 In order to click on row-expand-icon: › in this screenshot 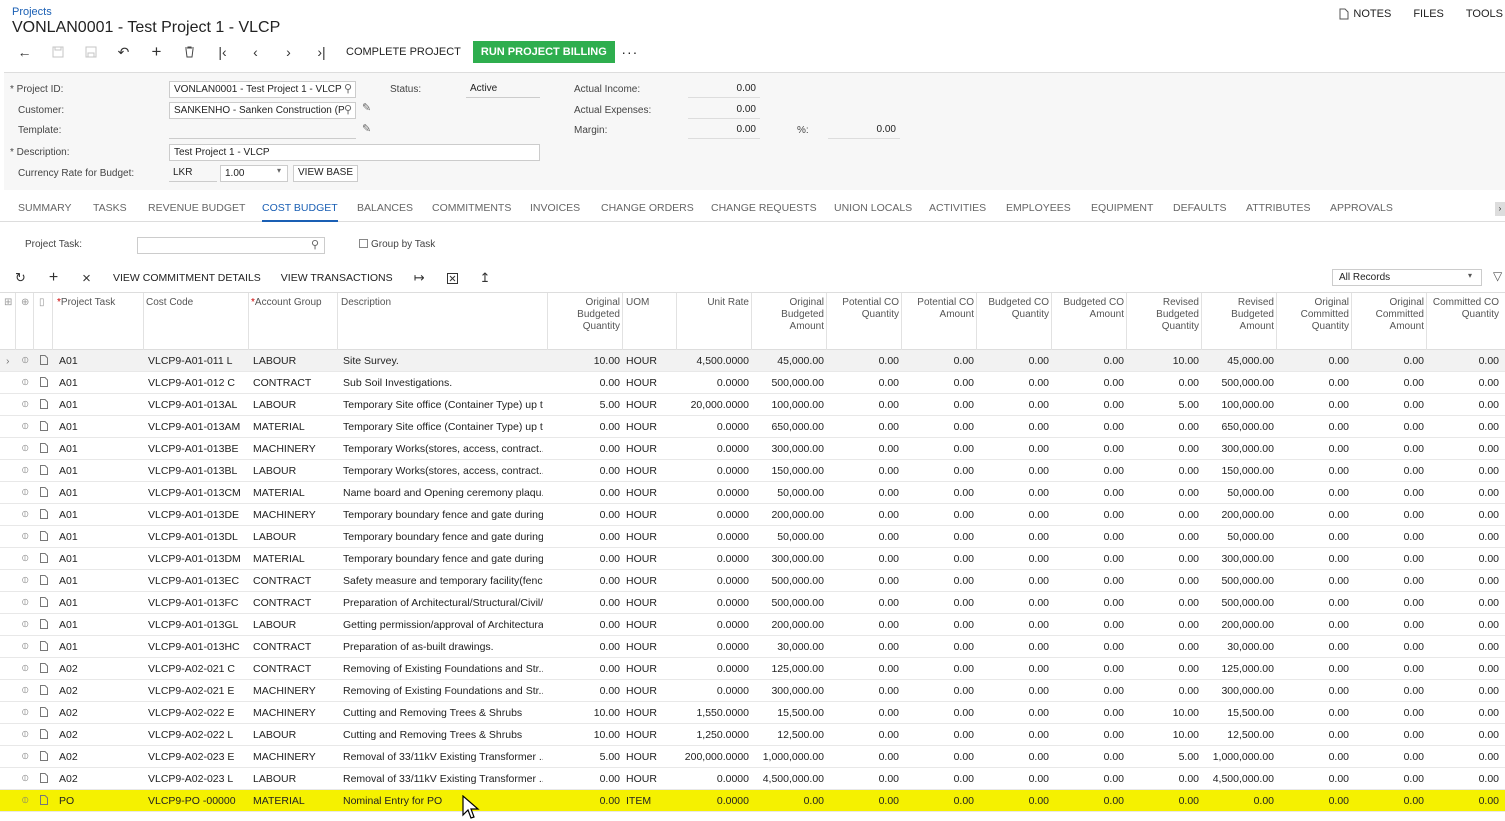, I will do `click(8, 361)`.